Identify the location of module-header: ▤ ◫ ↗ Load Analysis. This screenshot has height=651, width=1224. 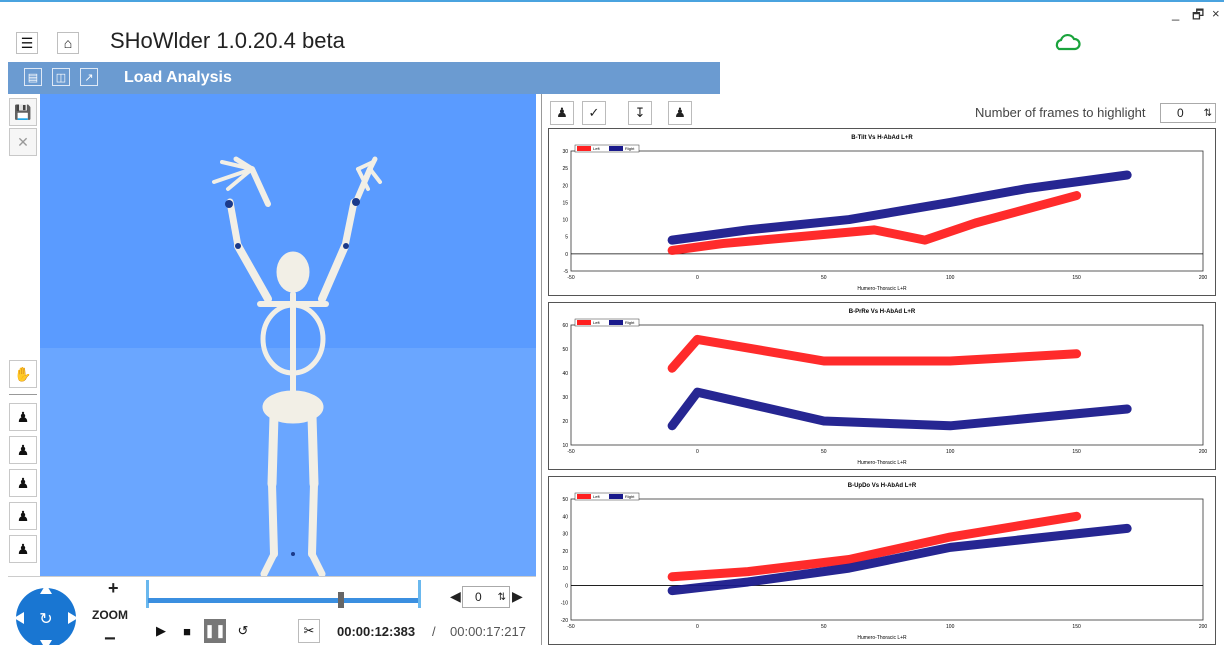
(364, 78).